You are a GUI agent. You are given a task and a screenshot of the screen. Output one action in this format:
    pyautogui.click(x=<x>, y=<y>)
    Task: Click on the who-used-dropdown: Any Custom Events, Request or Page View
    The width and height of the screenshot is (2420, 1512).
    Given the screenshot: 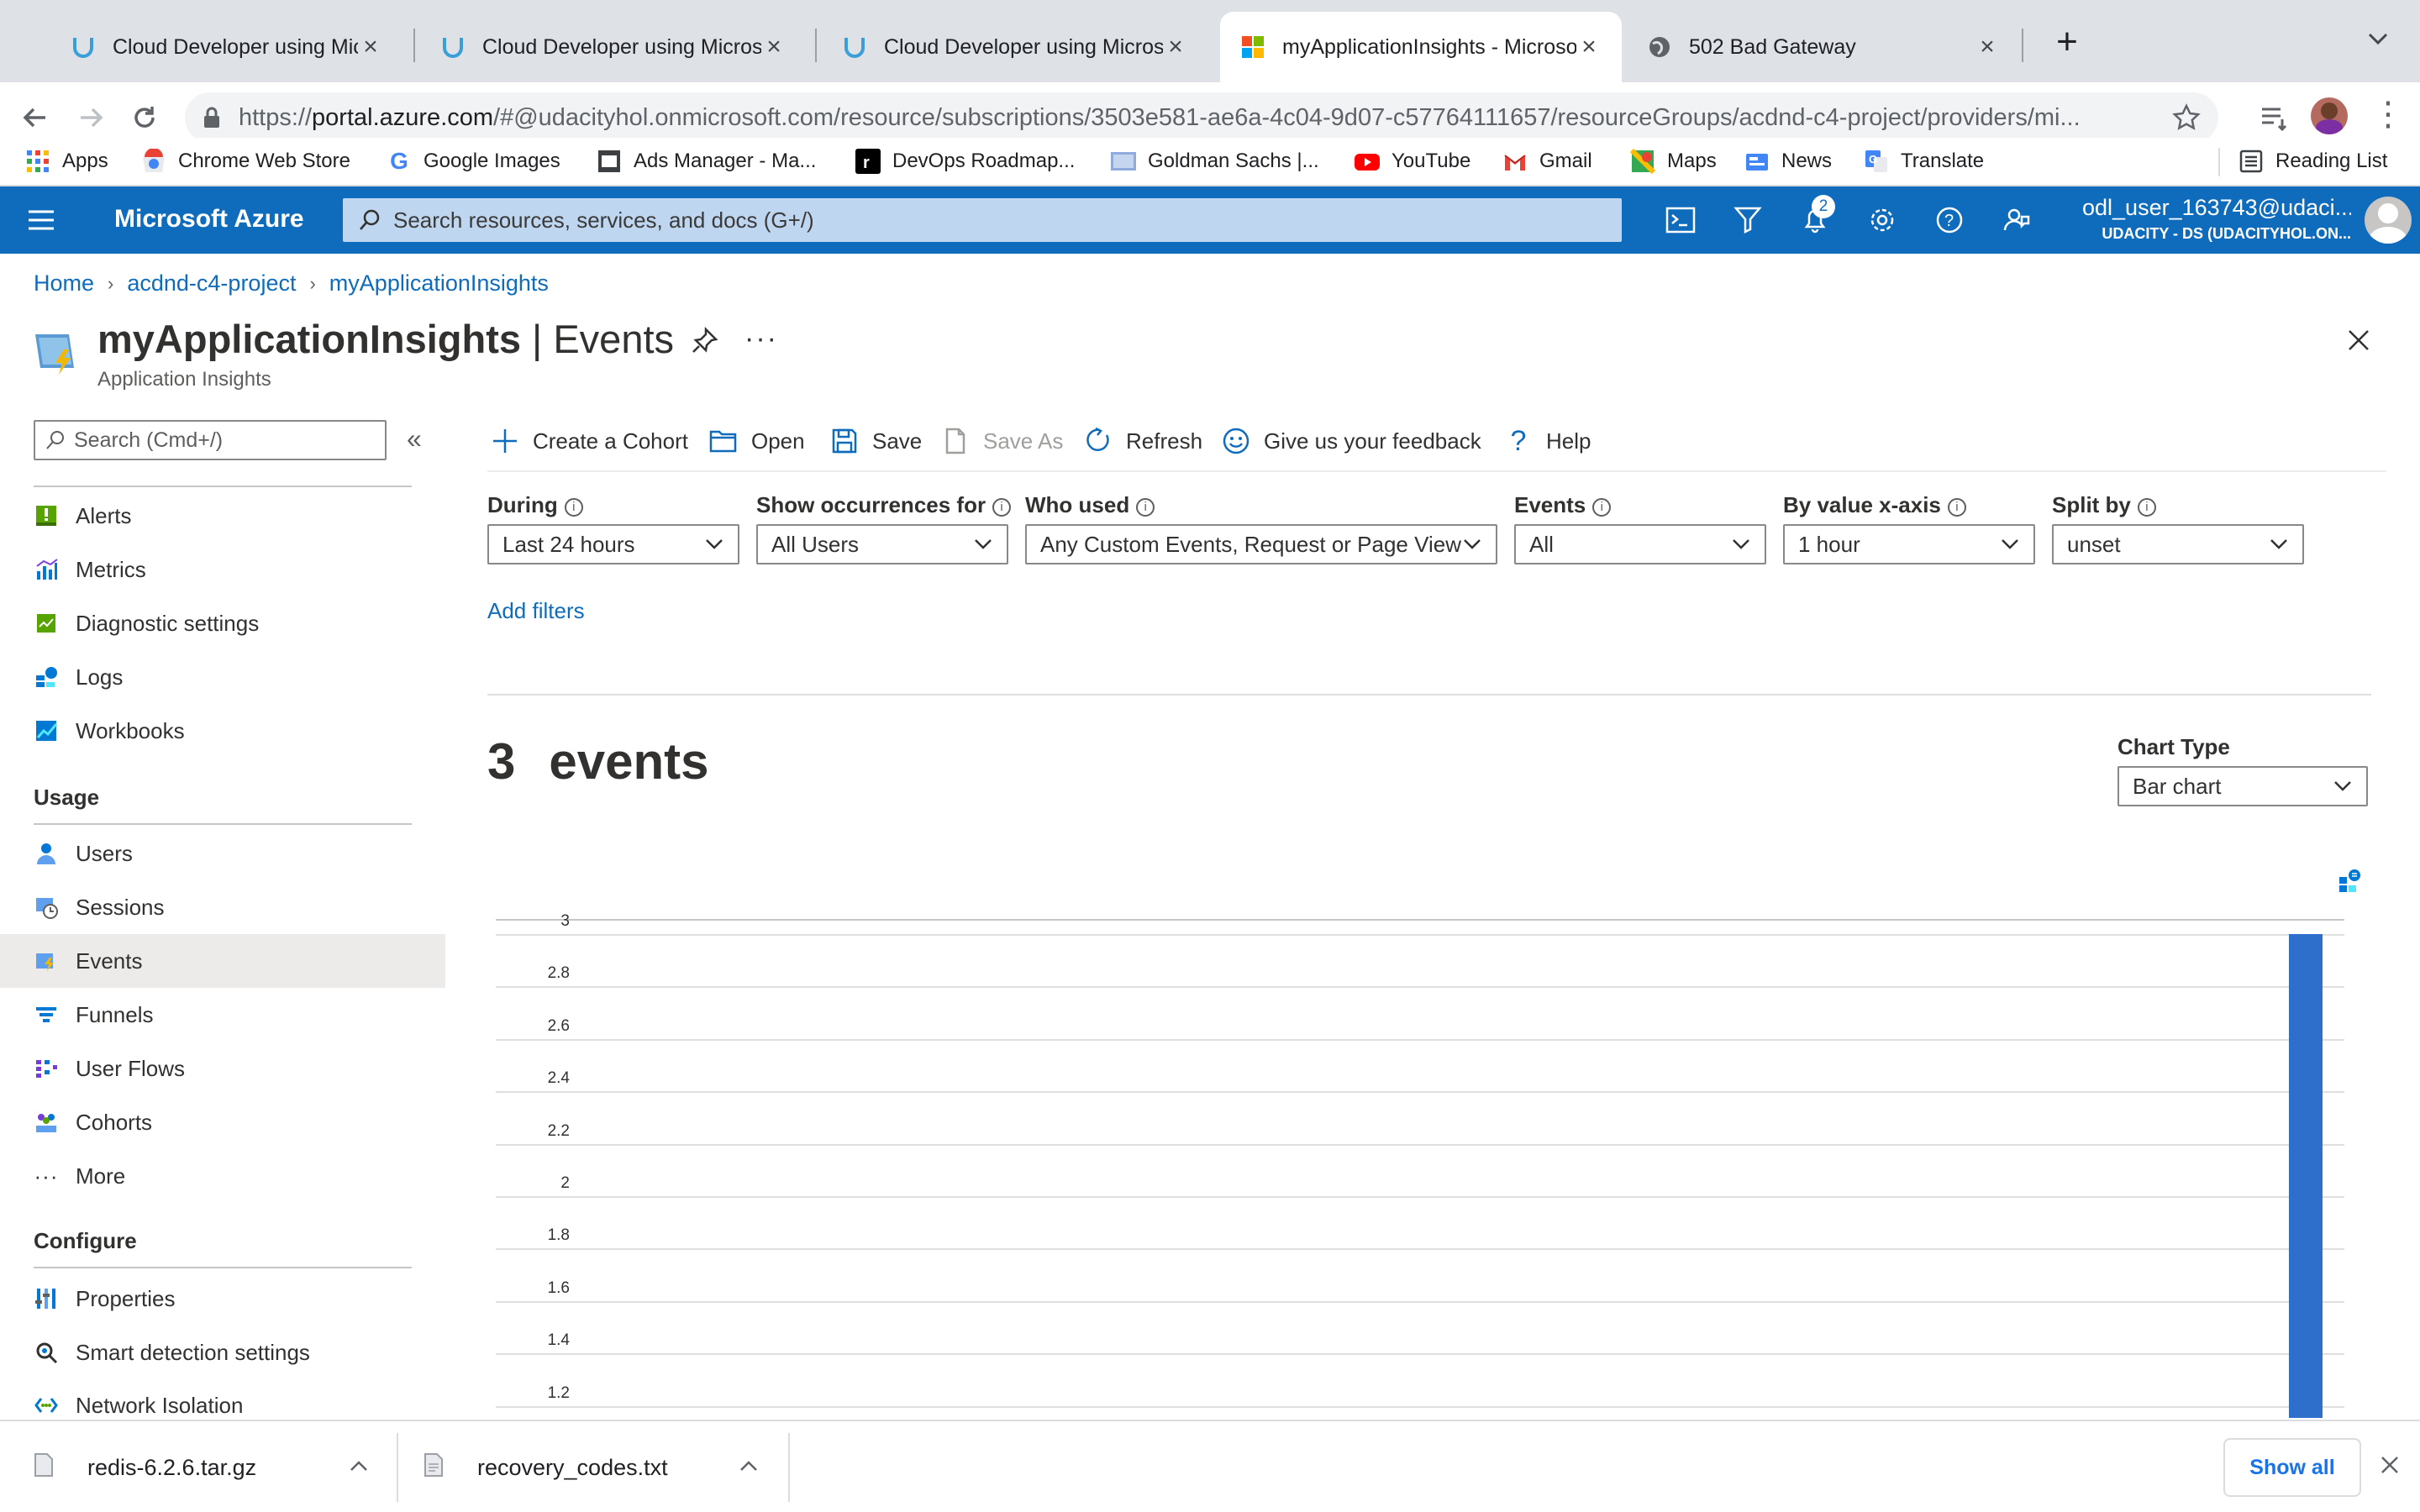 What is the action you would take?
    pyautogui.click(x=1261, y=544)
    